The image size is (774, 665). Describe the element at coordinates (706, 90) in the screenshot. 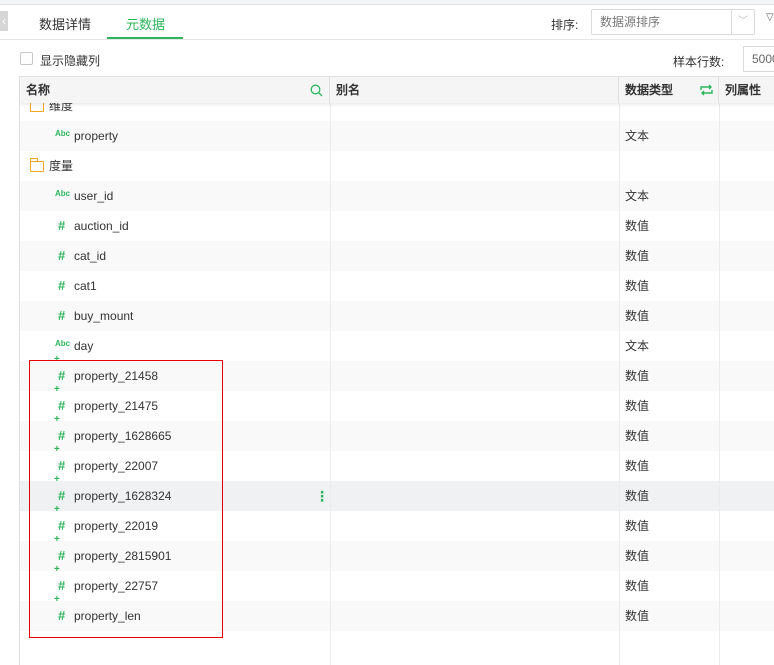

I see `convert-icon` at that location.